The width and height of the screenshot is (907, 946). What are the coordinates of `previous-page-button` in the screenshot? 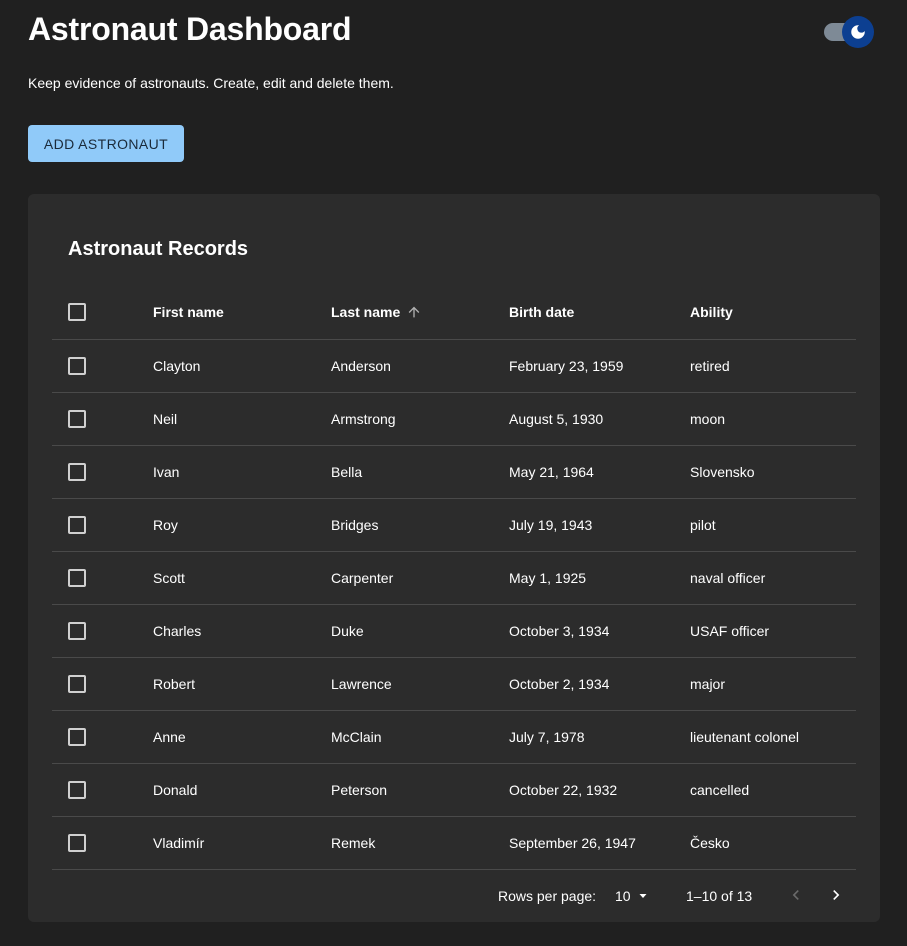 It's located at (796, 895).